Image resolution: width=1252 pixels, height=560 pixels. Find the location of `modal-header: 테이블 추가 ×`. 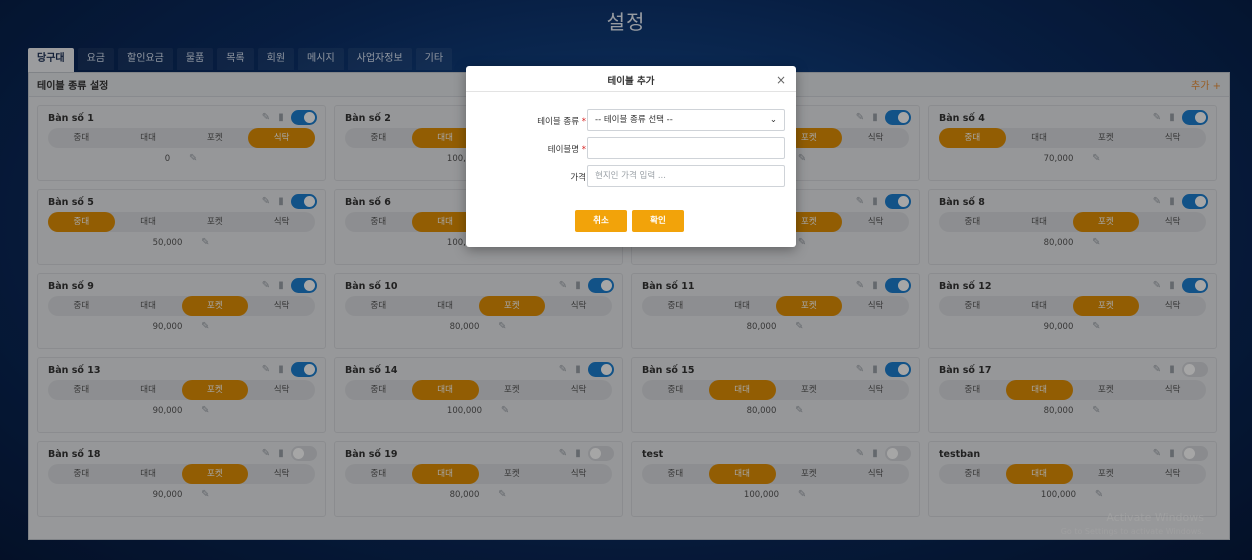

modal-header: 테이블 추가 × is located at coordinates (631, 79).